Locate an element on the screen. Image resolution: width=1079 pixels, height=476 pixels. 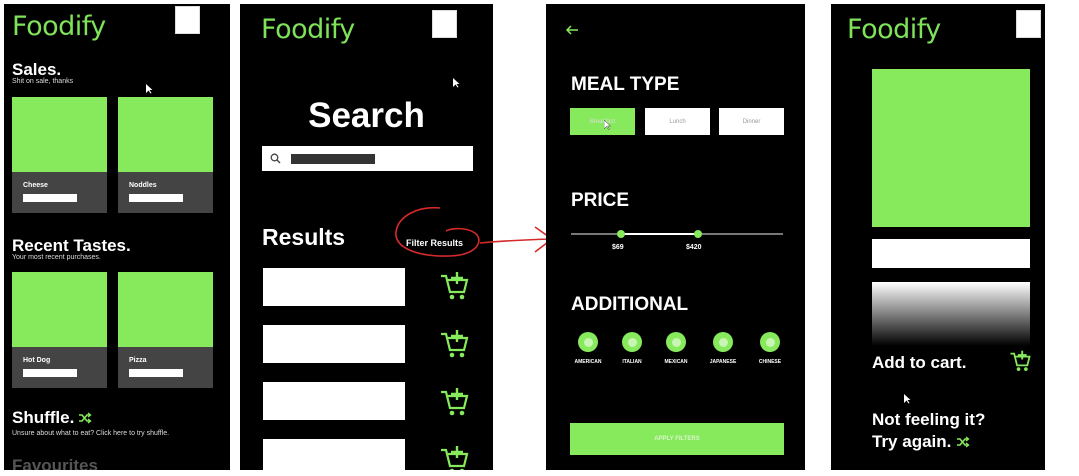
try-again-button: Try again. is located at coordinates (921, 442).